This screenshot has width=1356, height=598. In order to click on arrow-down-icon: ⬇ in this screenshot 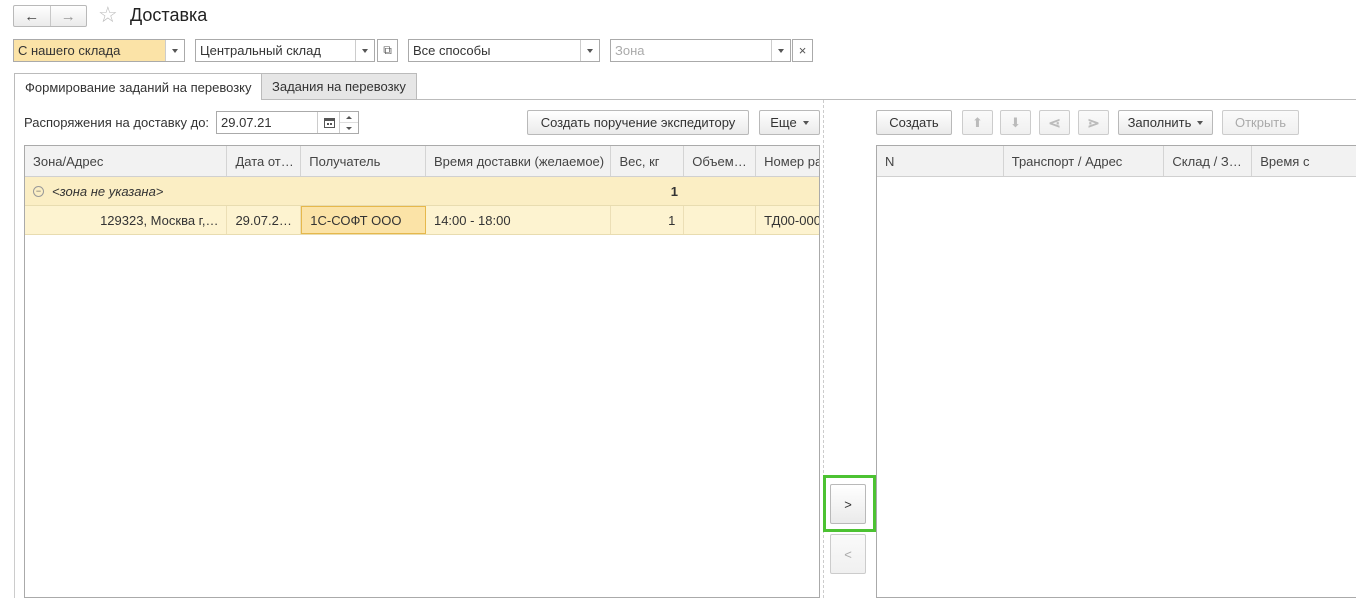, I will do `click(1015, 122)`.